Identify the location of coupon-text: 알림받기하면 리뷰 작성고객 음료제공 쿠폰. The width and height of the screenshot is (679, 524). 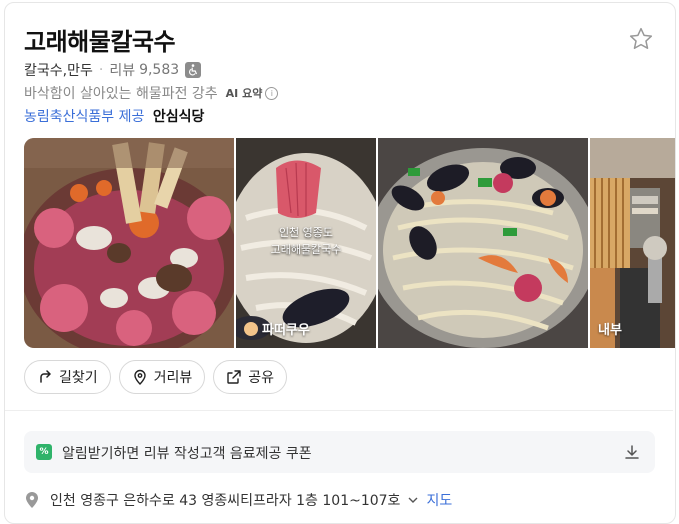
(187, 454).